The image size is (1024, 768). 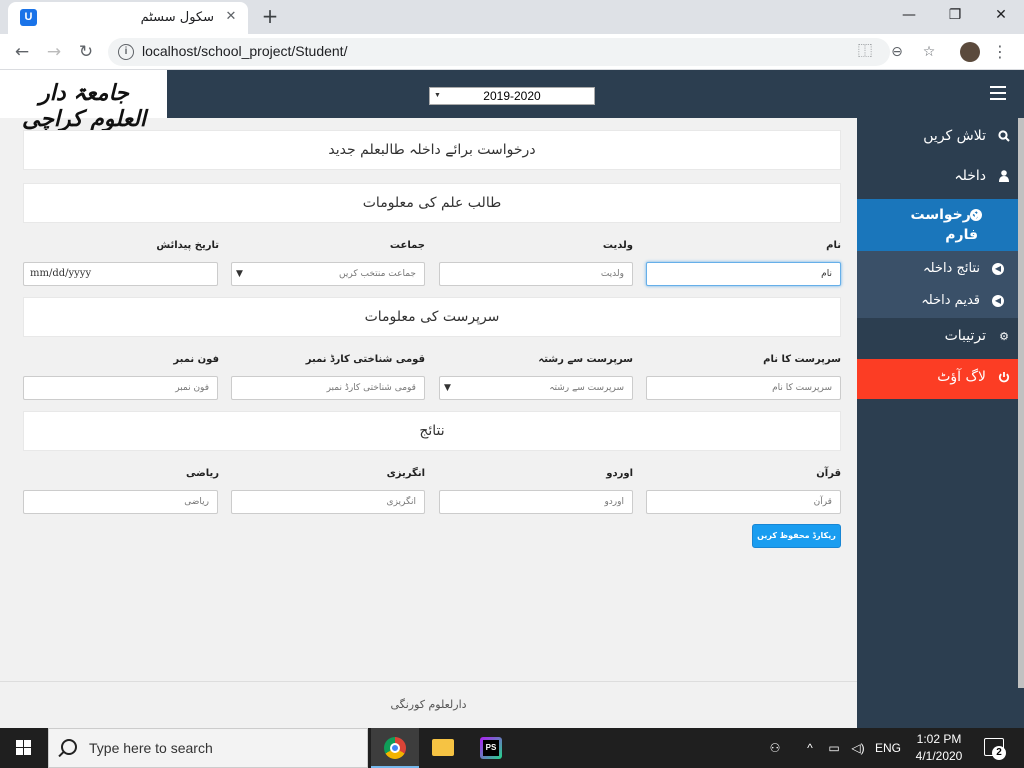 What do you see at coordinates (1021, 403) in the screenshot?
I see `scrollbar` at bounding box center [1021, 403].